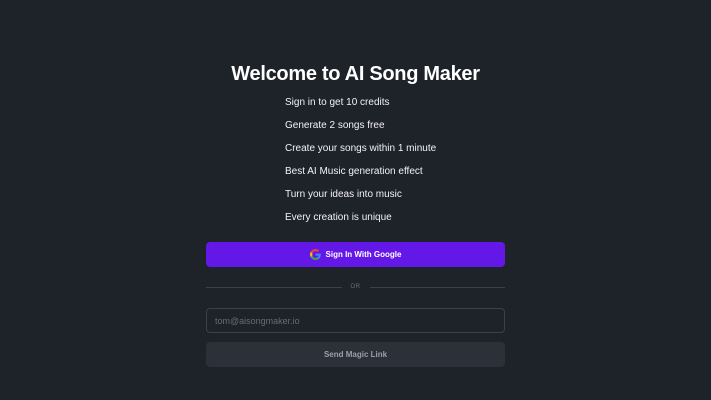  What do you see at coordinates (343, 194) in the screenshot?
I see `benefit-item: Turn your ideas into music` at bounding box center [343, 194].